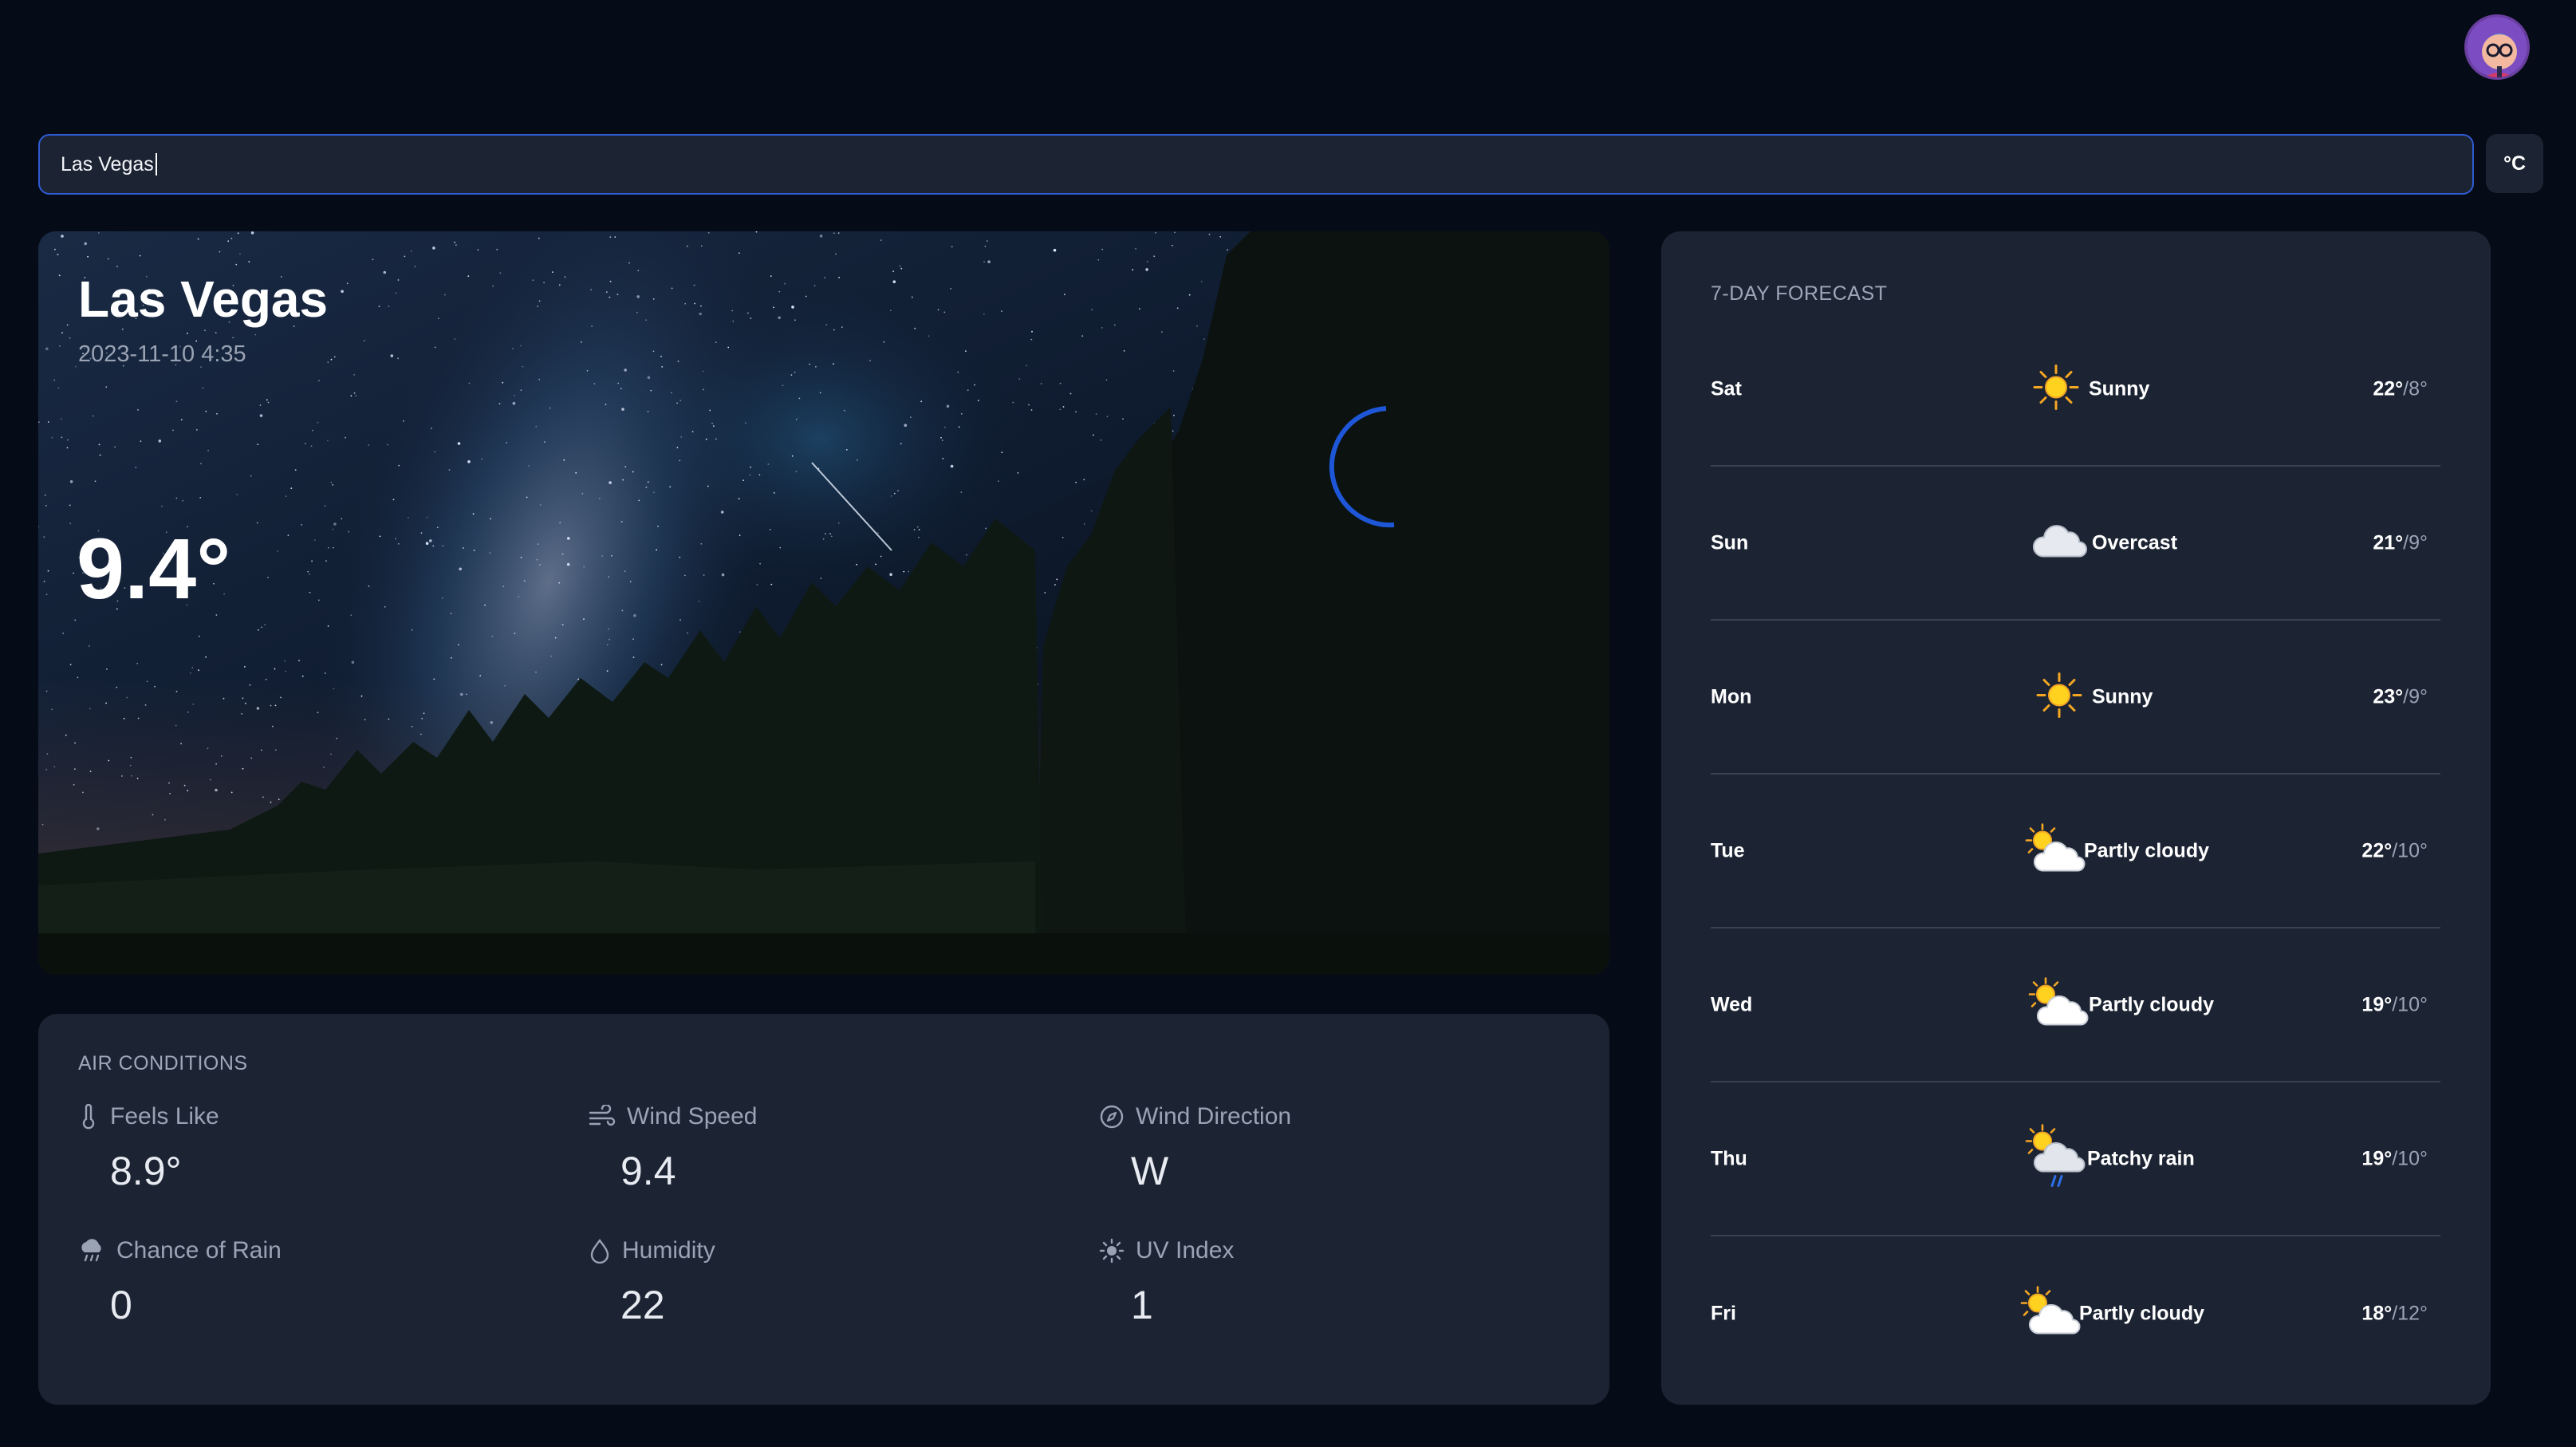 The height and width of the screenshot is (1447, 2576). I want to click on metric-label: Humidity, so click(668, 1250).